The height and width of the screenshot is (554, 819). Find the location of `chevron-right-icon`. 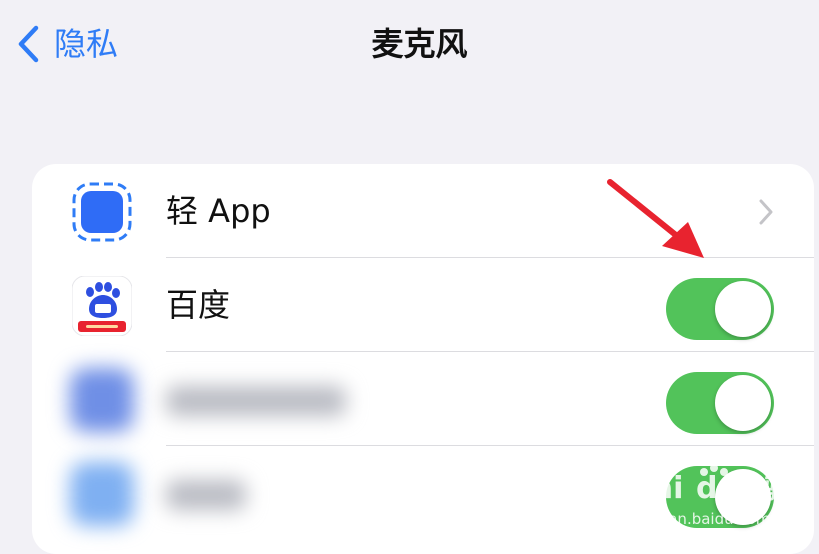

chevron-right-icon is located at coordinates (766, 212).